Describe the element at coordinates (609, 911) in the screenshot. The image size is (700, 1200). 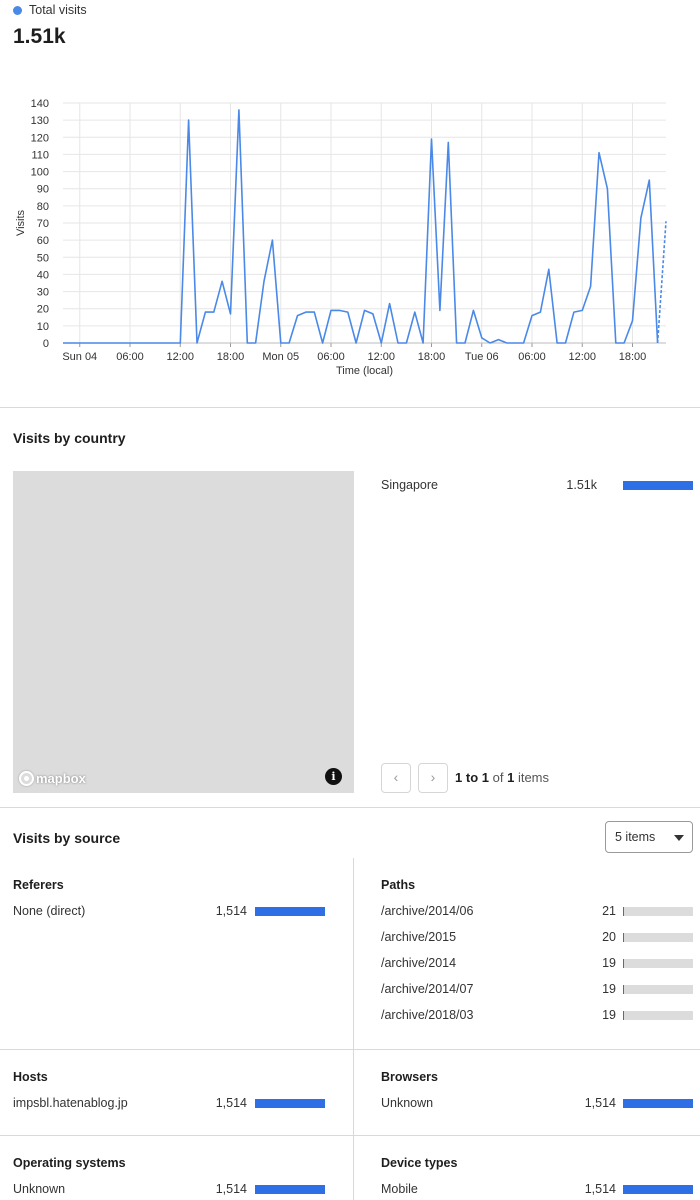
I see `path-value: 21` at that location.